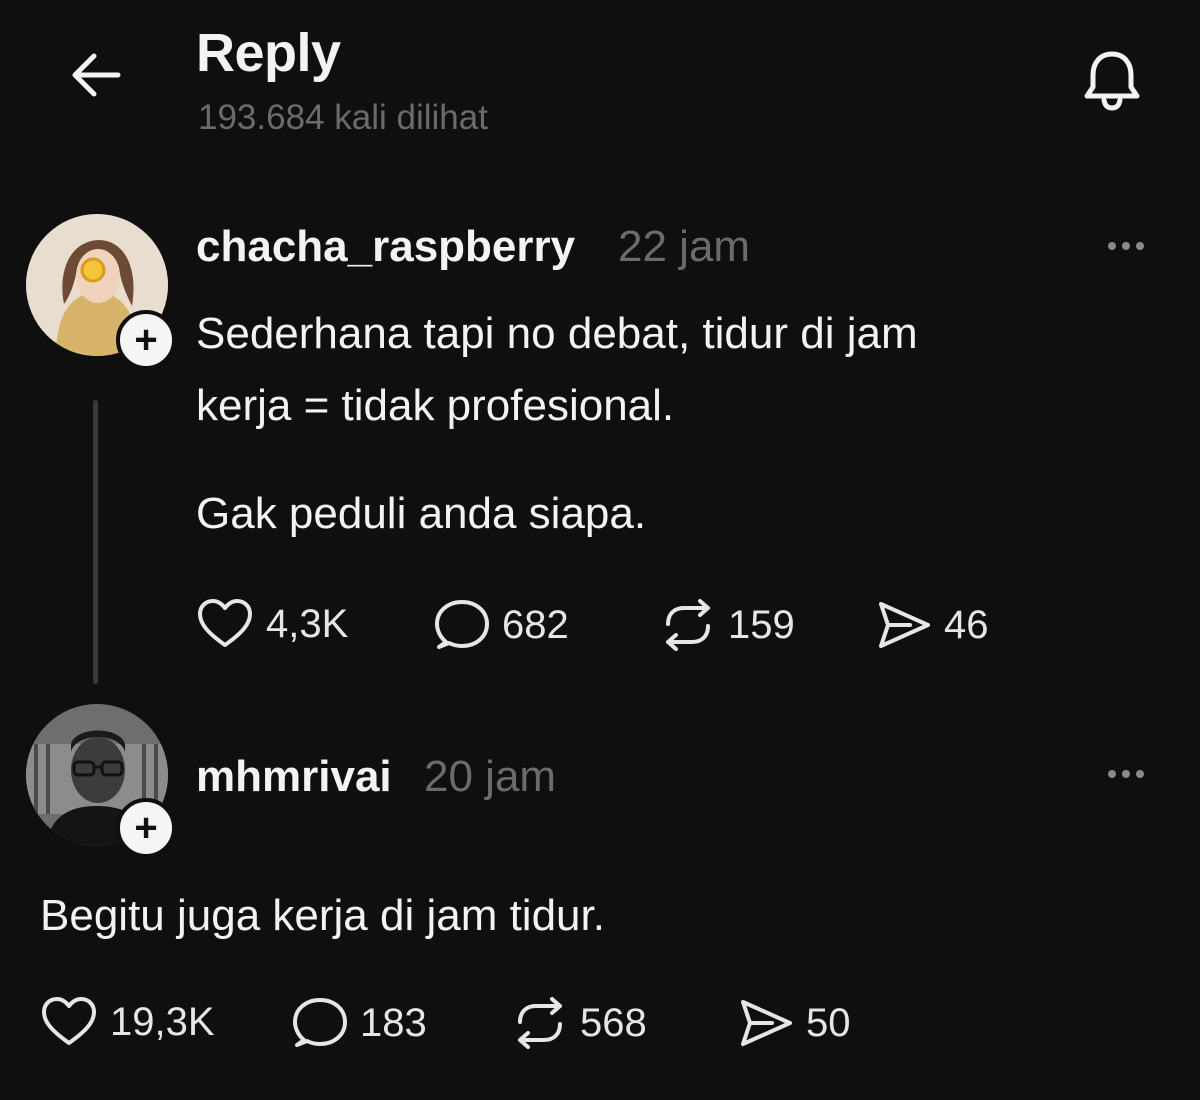  What do you see at coordinates (684, 246) in the screenshot?
I see `post-time: 22 jam` at bounding box center [684, 246].